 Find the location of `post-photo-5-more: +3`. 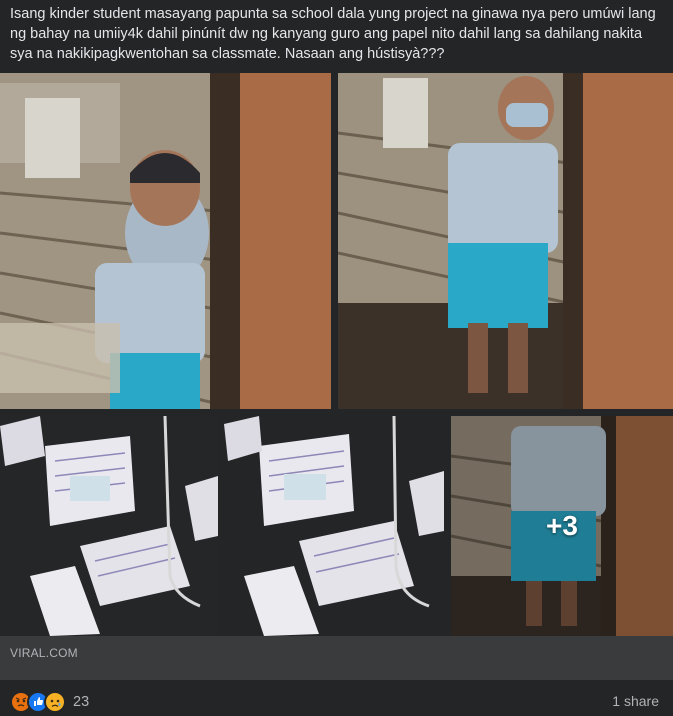

post-photo-5-more: +3 is located at coordinates (562, 526).